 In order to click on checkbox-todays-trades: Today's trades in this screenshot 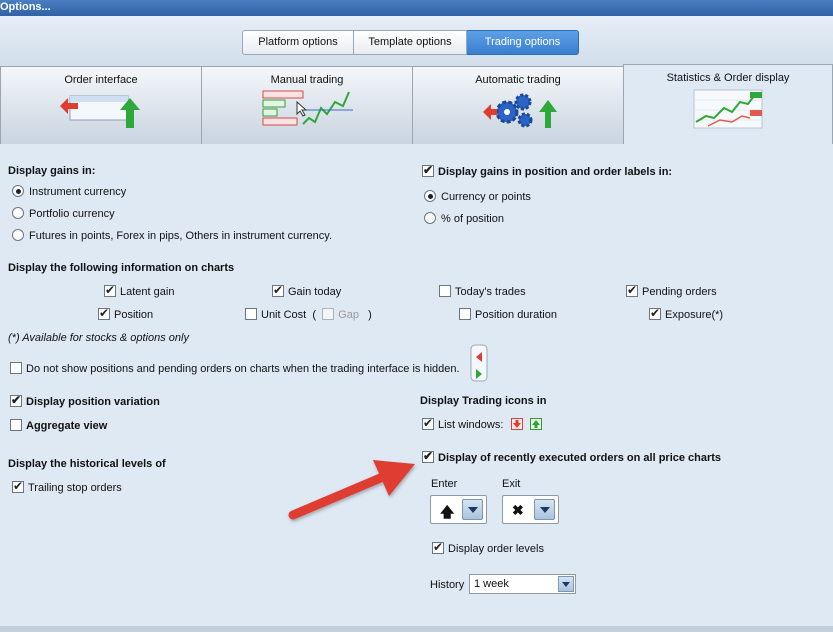, I will do `click(482, 291)`.